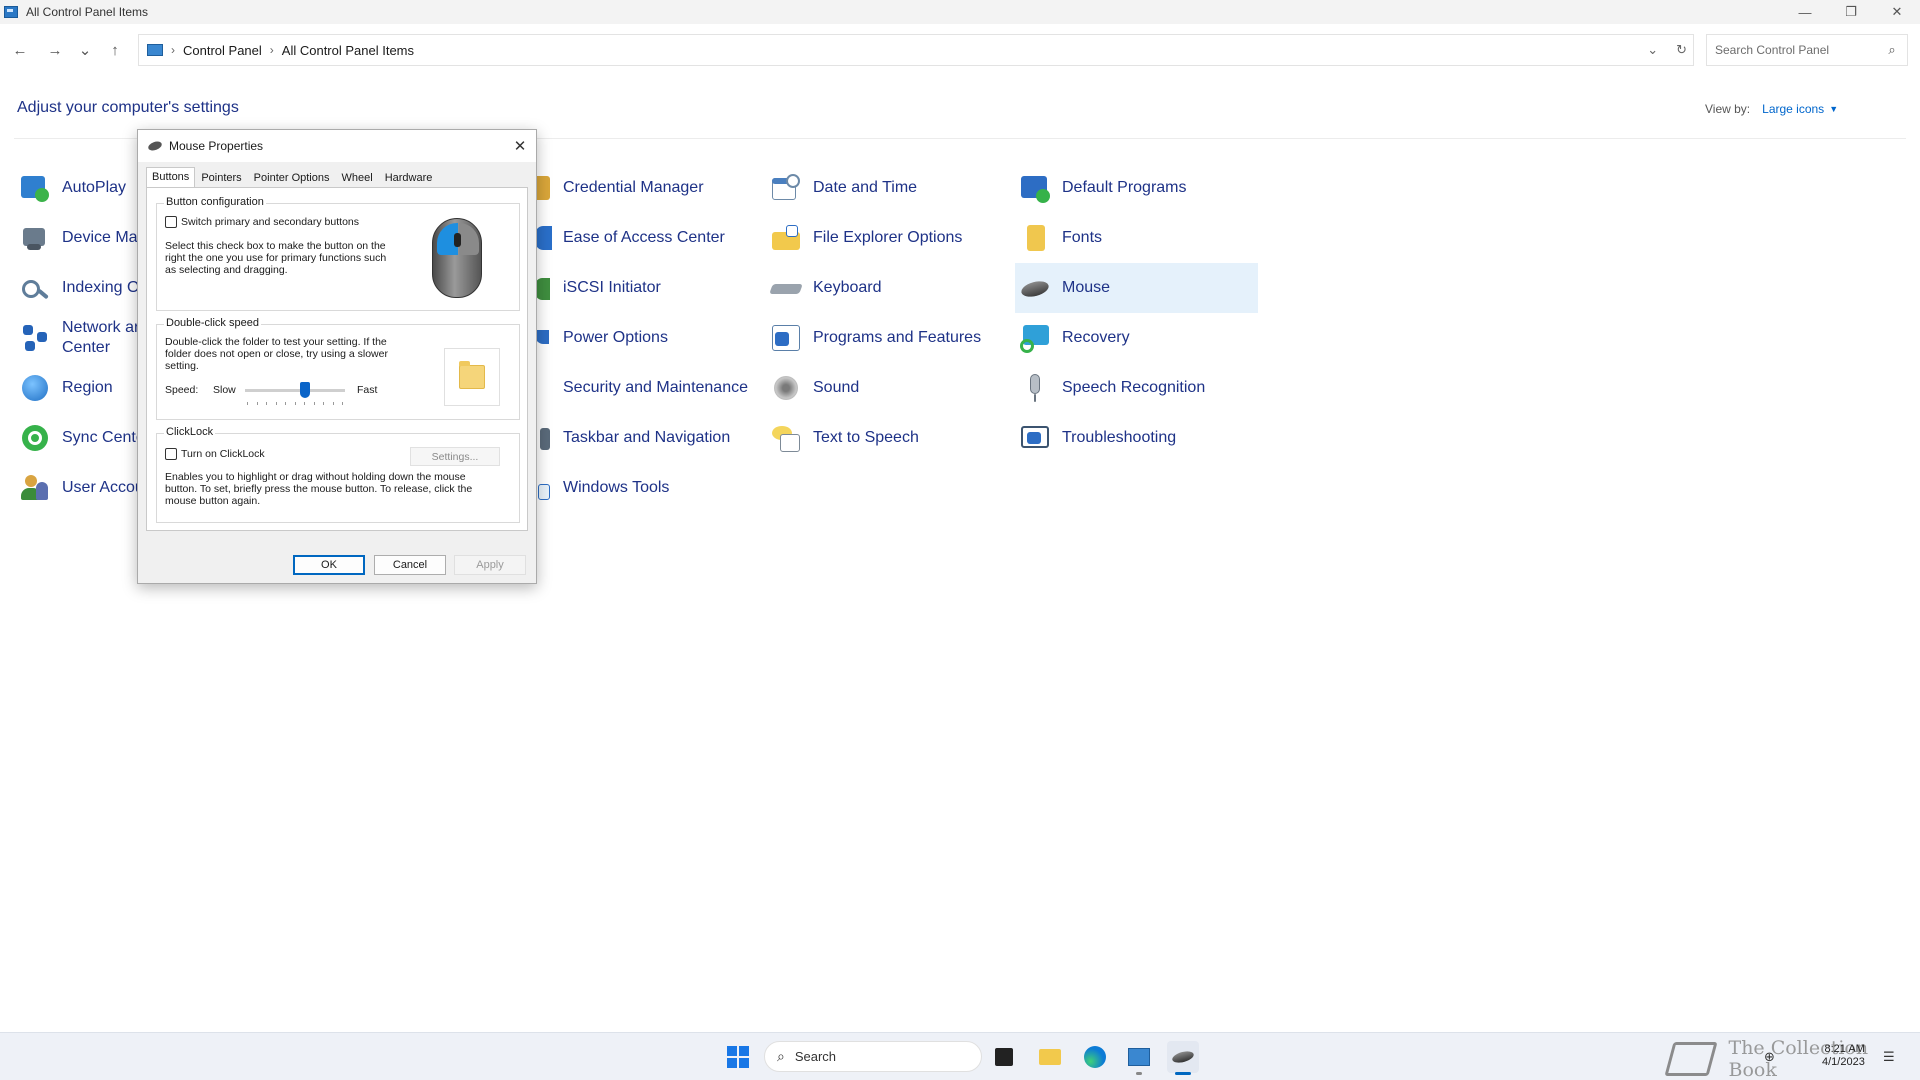 This screenshot has width=1920, height=1080. I want to click on cp-item-windows-tools: Windows Tools, so click(592, 488).